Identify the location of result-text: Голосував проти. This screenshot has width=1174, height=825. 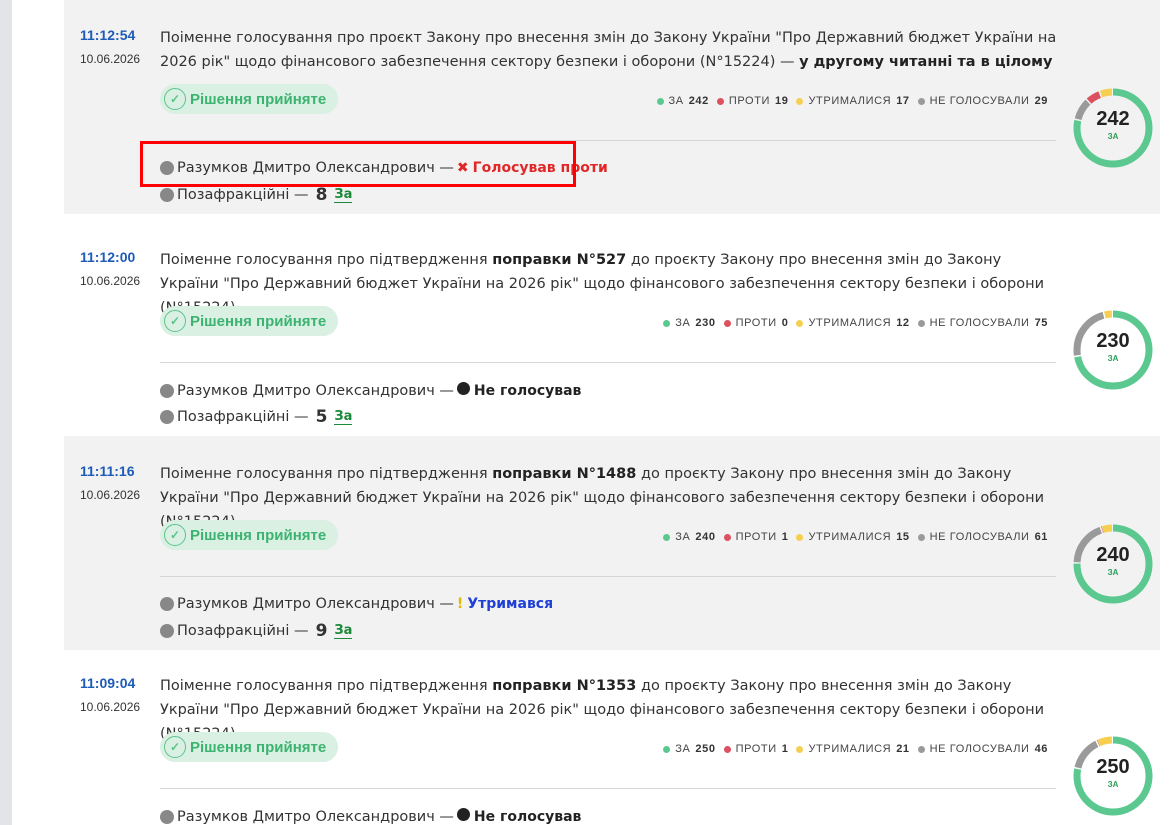
(540, 168).